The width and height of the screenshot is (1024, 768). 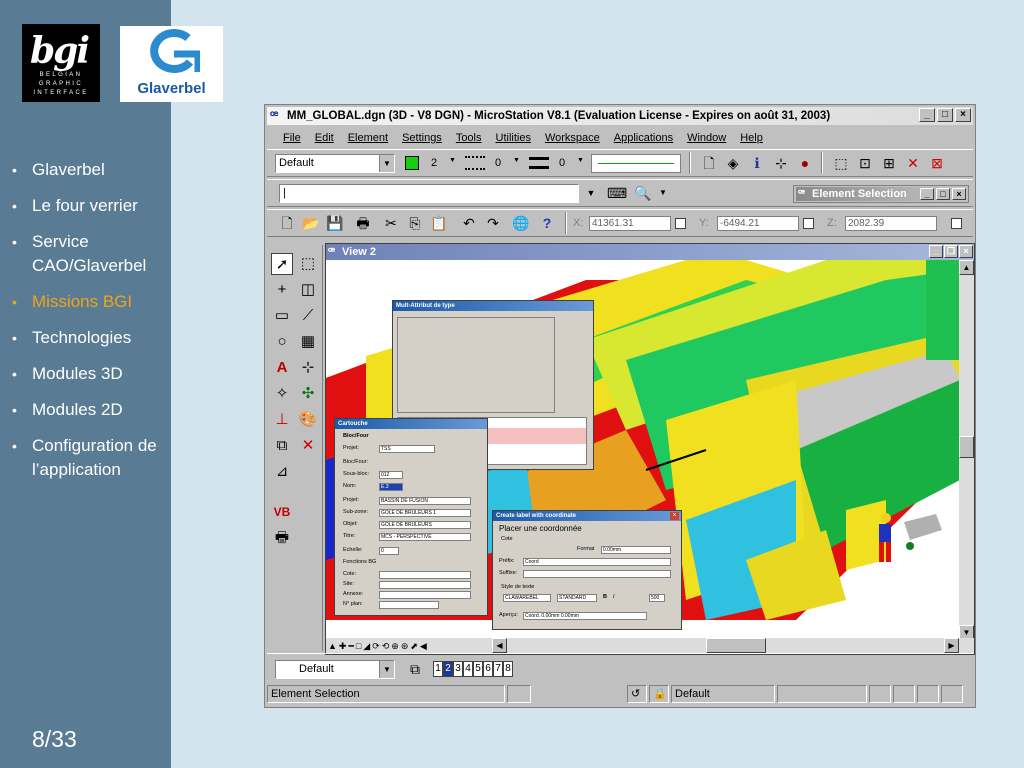 What do you see at coordinates (527, 598) in the screenshot?
I see `create-label-font-field: CLAWAREBEL` at bounding box center [527, 598].